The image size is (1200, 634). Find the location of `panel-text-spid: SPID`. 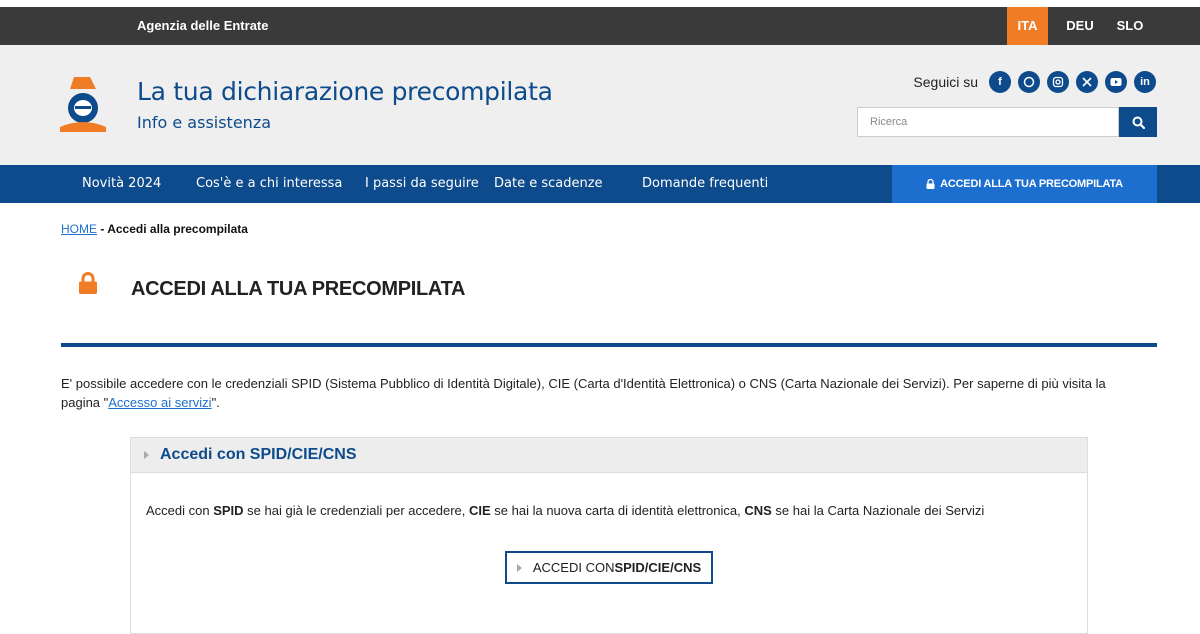

panel-text-spid: SPID is located at coordinates (228, 510).